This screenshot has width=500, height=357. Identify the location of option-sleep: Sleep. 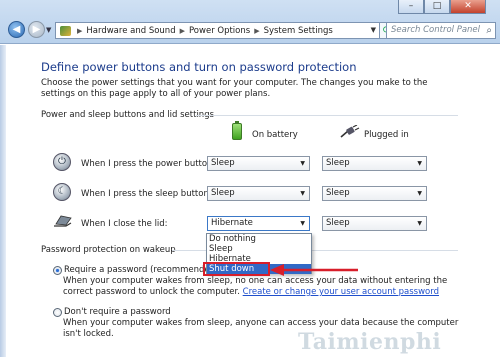
(259, 249).